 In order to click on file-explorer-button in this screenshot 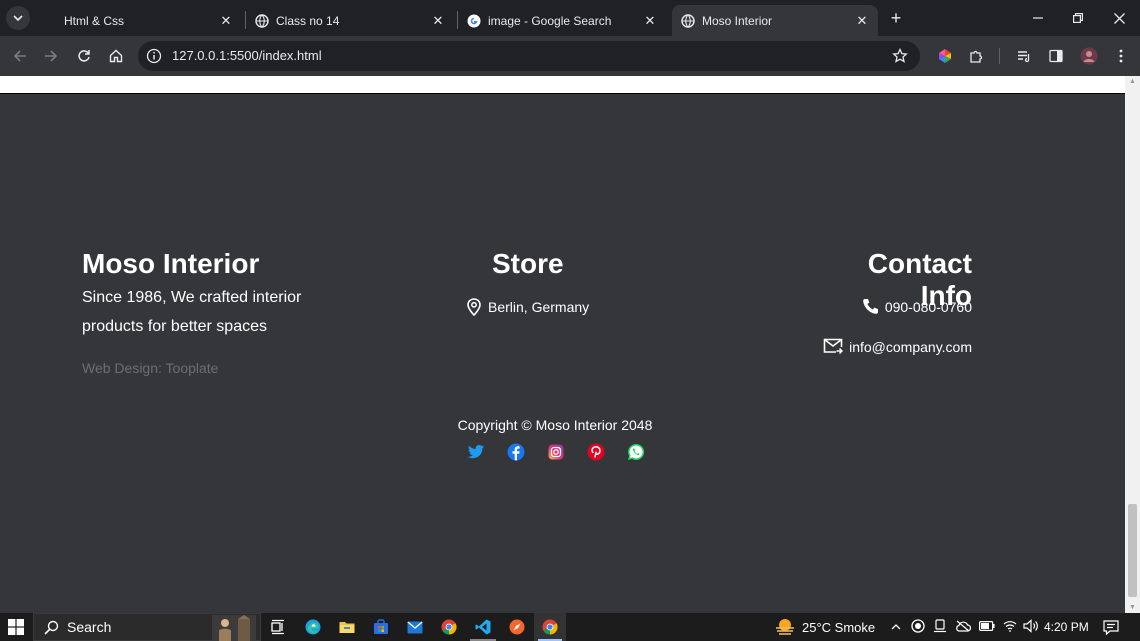, I will do `click(347, 627)`.